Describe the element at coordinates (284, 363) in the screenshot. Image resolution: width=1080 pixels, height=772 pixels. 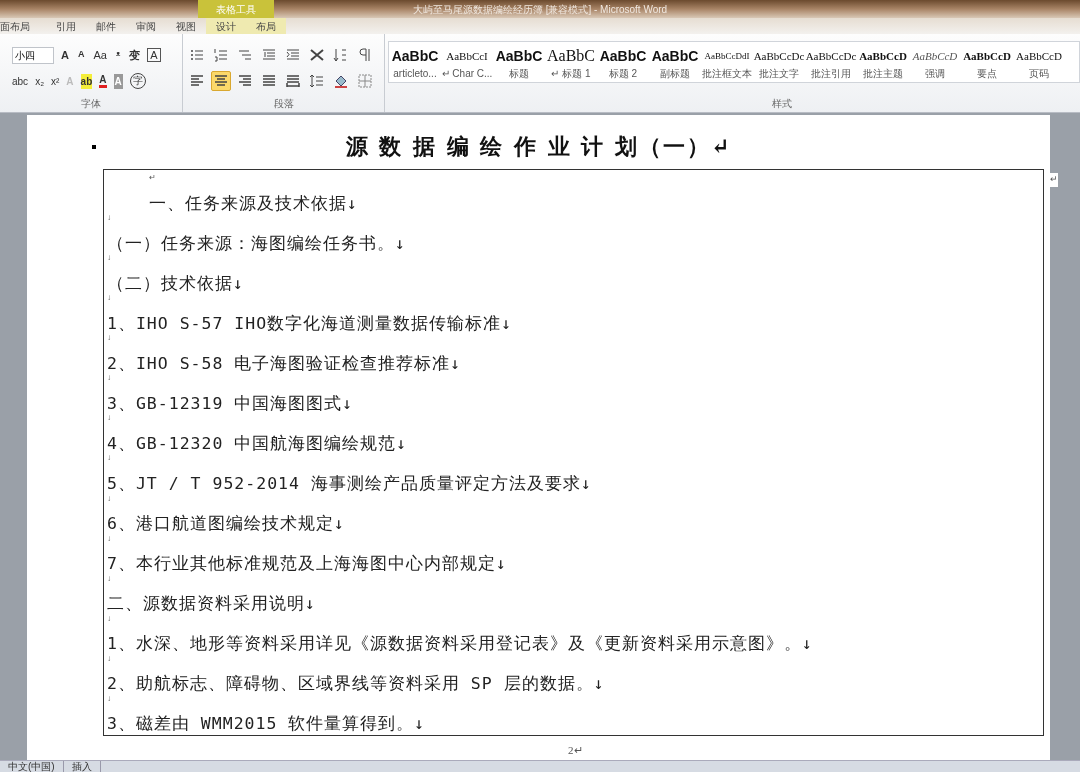
I see `document-line: 2、IHO S-58 电子海图验证检查推荐标准↓` at that location.